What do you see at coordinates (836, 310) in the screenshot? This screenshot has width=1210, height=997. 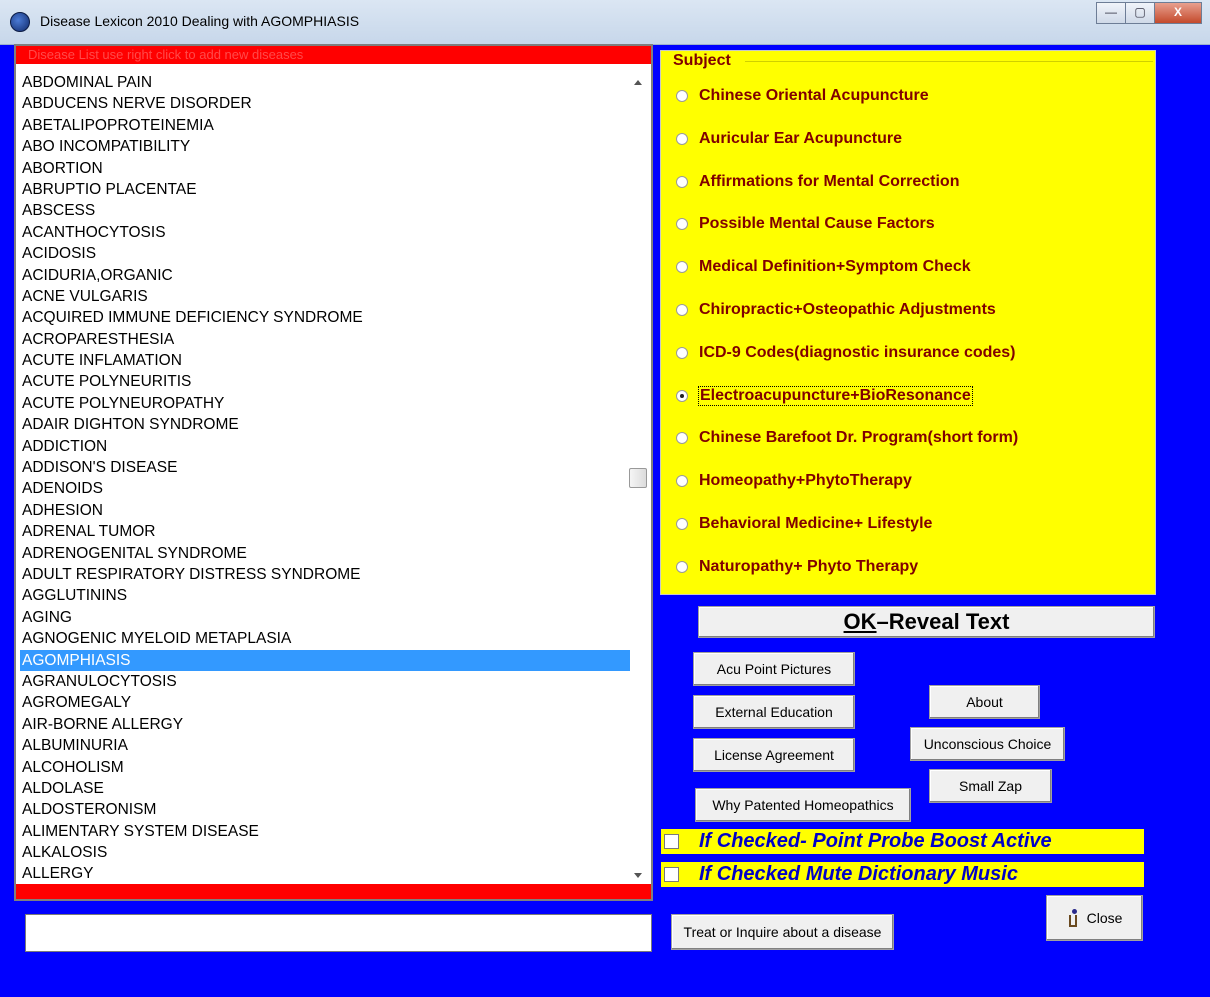 I see `subject-option: Chiropractic+Osteopathic Adjustments` at bounding box center [836, 310].